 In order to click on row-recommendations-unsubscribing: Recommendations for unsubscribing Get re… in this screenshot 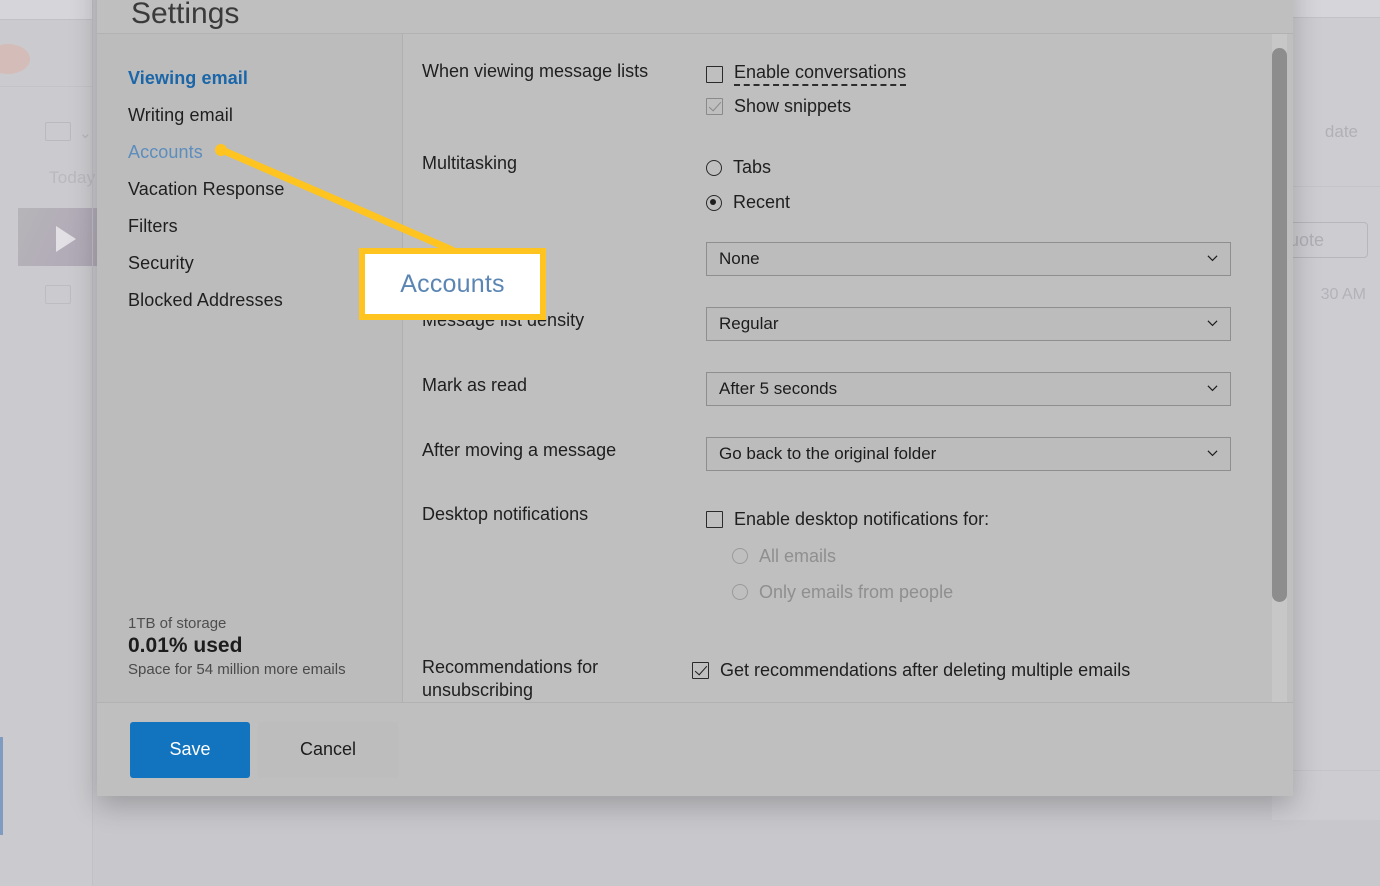, I will do `click(857, 677)`.